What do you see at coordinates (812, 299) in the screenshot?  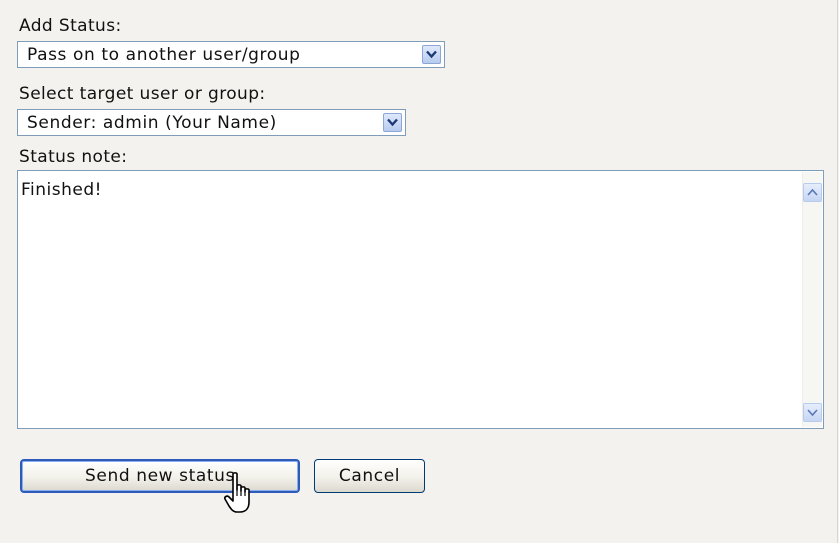 I see `vertical-scrollbar` at bounding box center [812, 299].